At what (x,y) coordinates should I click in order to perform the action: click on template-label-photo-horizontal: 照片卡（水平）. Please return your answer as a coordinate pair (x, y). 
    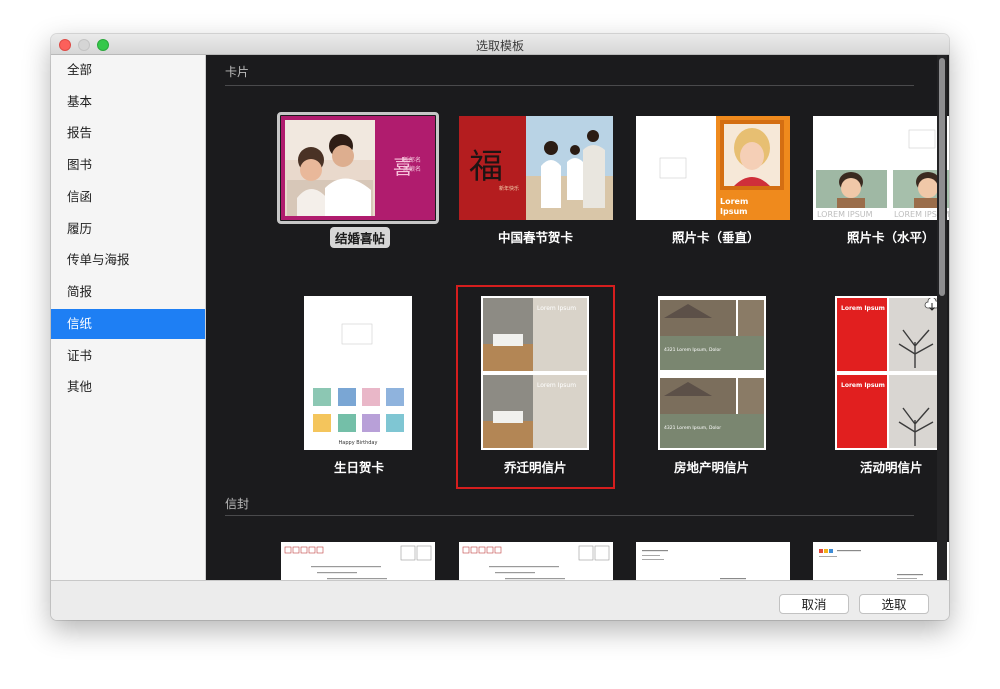
    Looking at the image, I should click on (891, 237).